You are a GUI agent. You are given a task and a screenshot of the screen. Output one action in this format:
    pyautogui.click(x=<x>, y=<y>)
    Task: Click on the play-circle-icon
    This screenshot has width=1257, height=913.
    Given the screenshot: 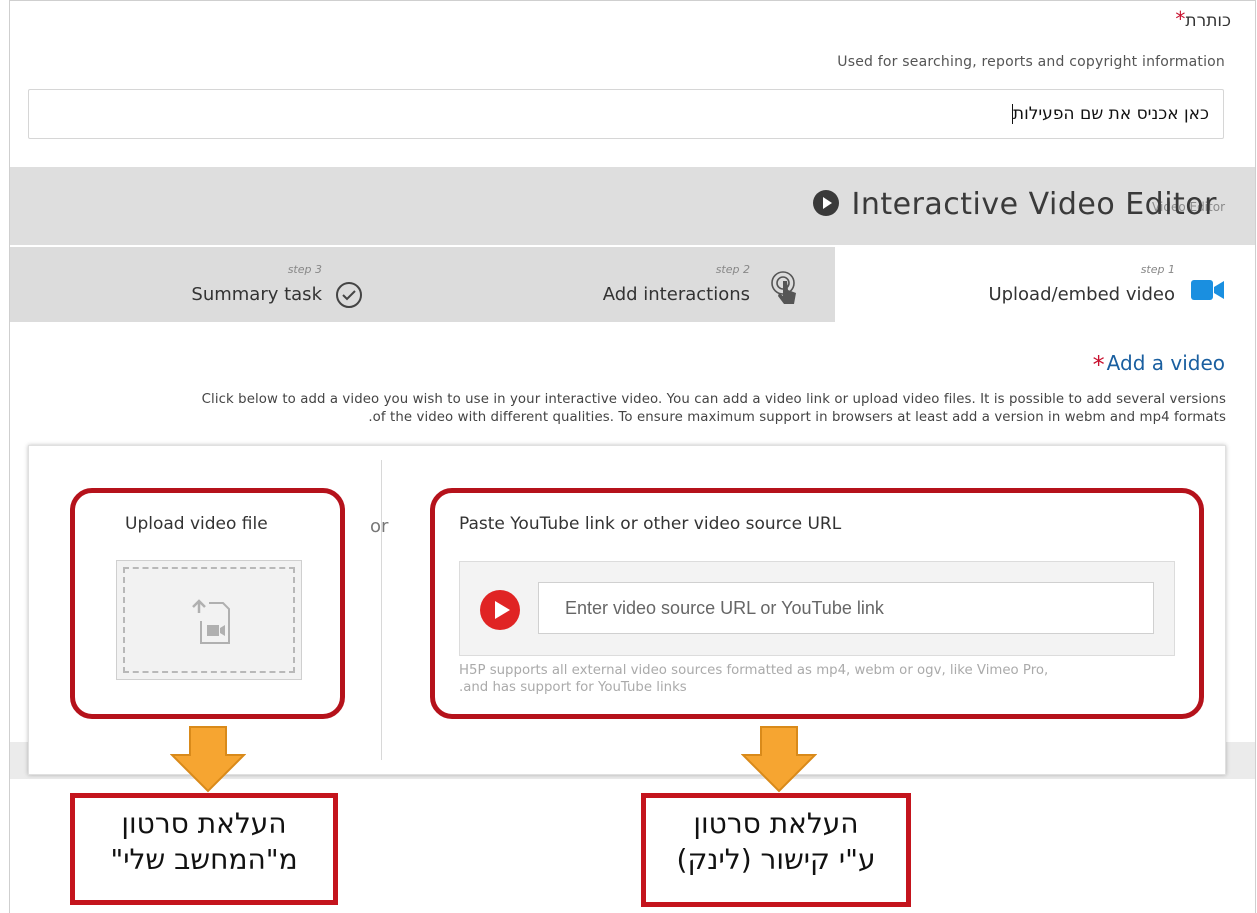 What is the action you would take?
    pyautogui.click(x=826, y=202)
    